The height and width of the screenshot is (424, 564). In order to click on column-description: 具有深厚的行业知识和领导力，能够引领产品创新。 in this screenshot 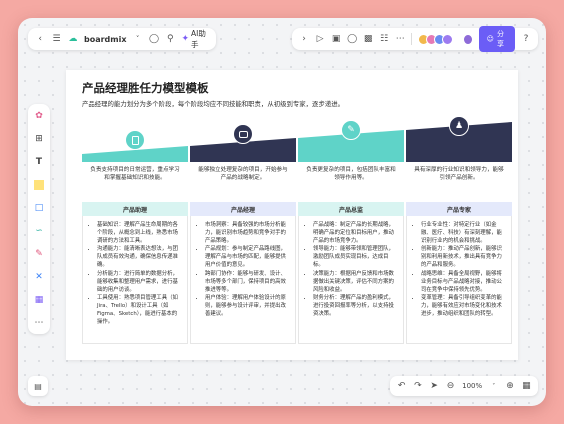, I will do `click(459, 174)`.